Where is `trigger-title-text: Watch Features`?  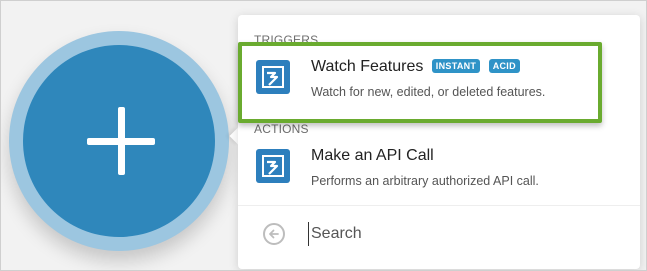
trigger-title-text: Watch Features is located at coordinates (367, 66).